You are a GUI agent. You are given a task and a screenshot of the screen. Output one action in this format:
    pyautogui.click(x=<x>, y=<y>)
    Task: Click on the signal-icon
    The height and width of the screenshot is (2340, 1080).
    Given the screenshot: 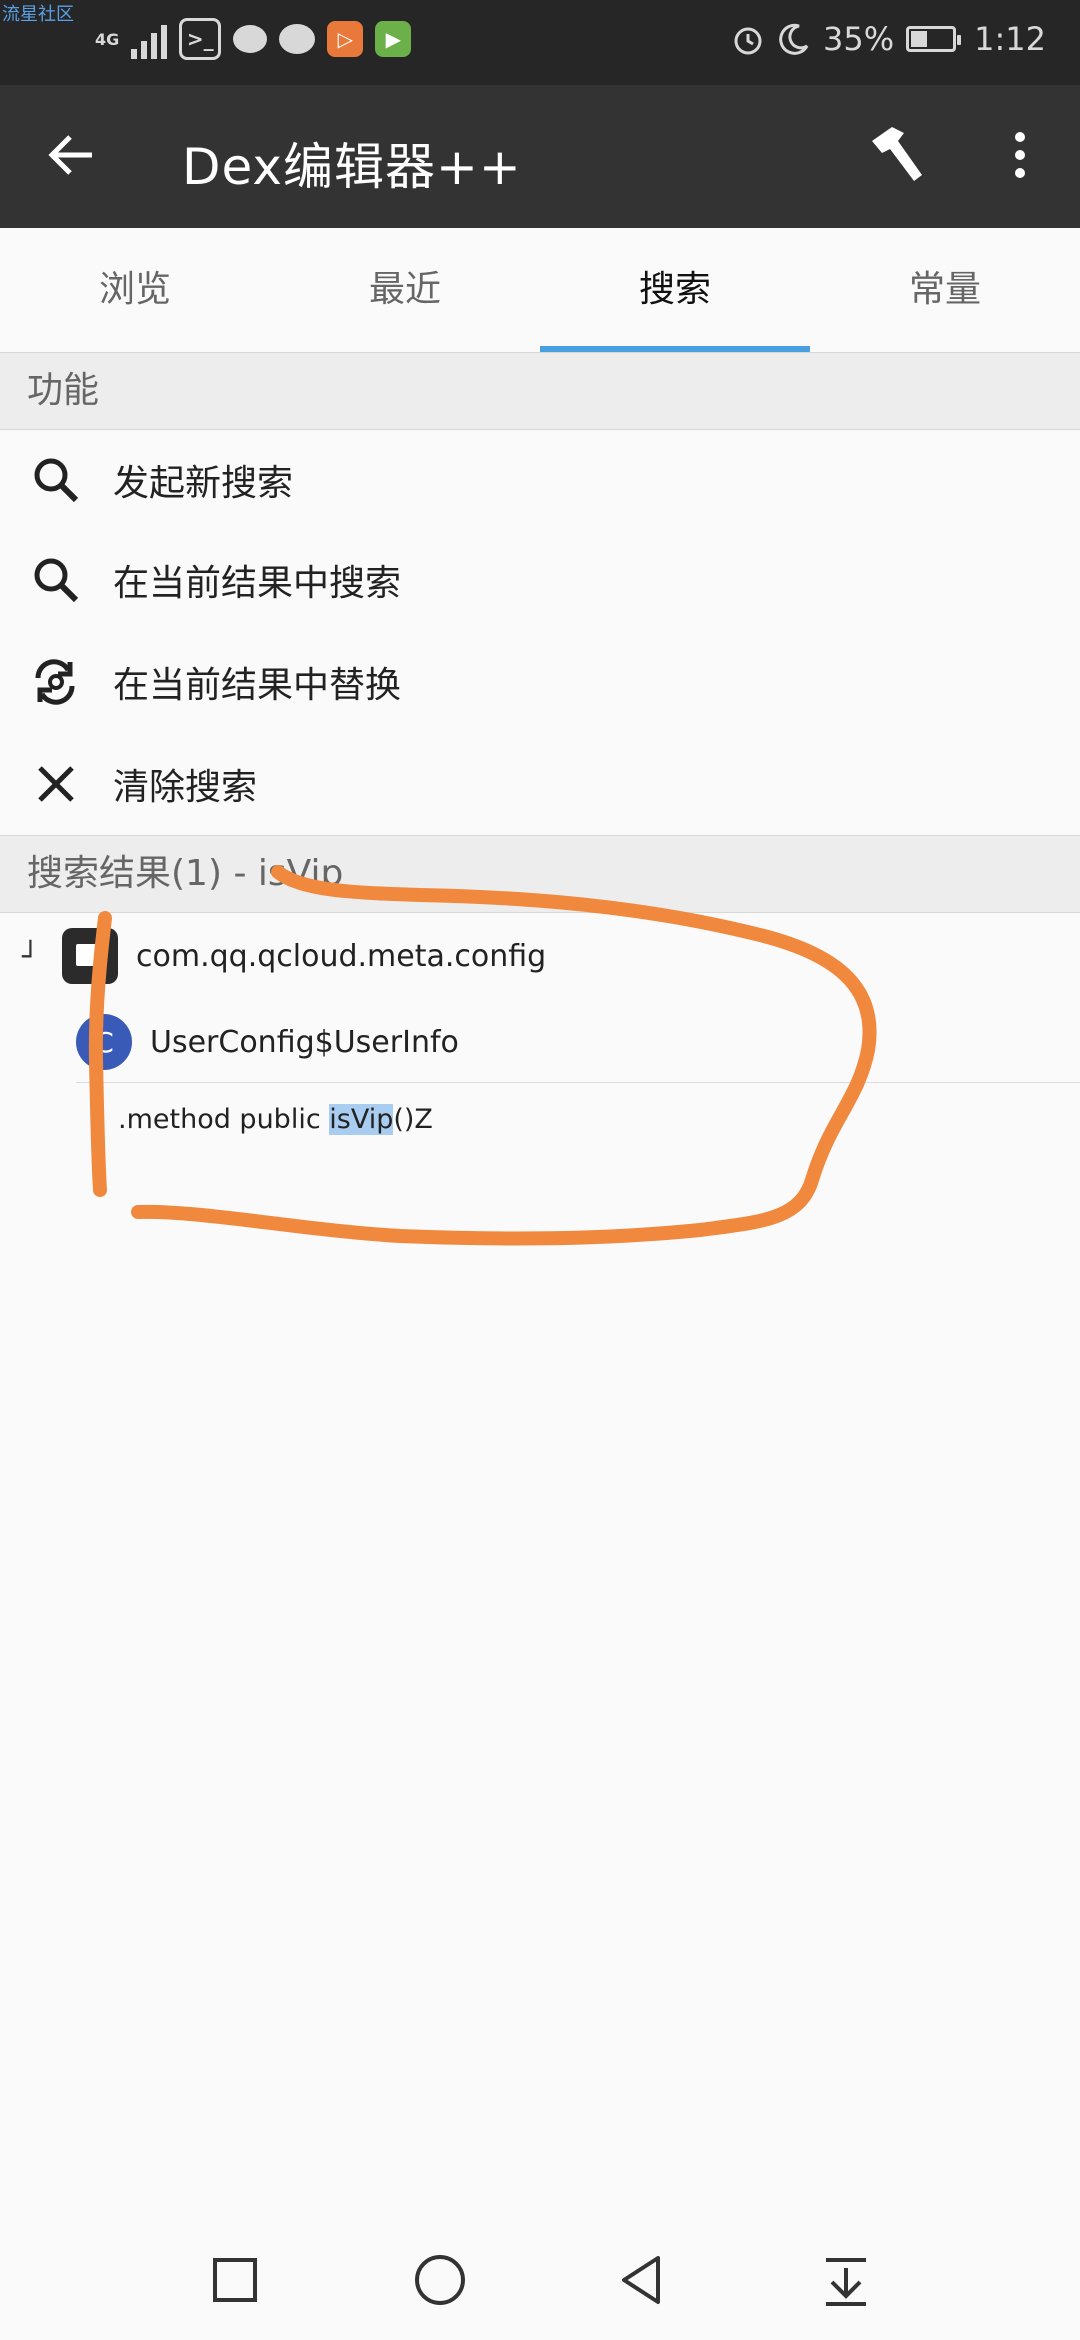 What is the action you would take?
    pyautogui.click(x=149, y=39)
    